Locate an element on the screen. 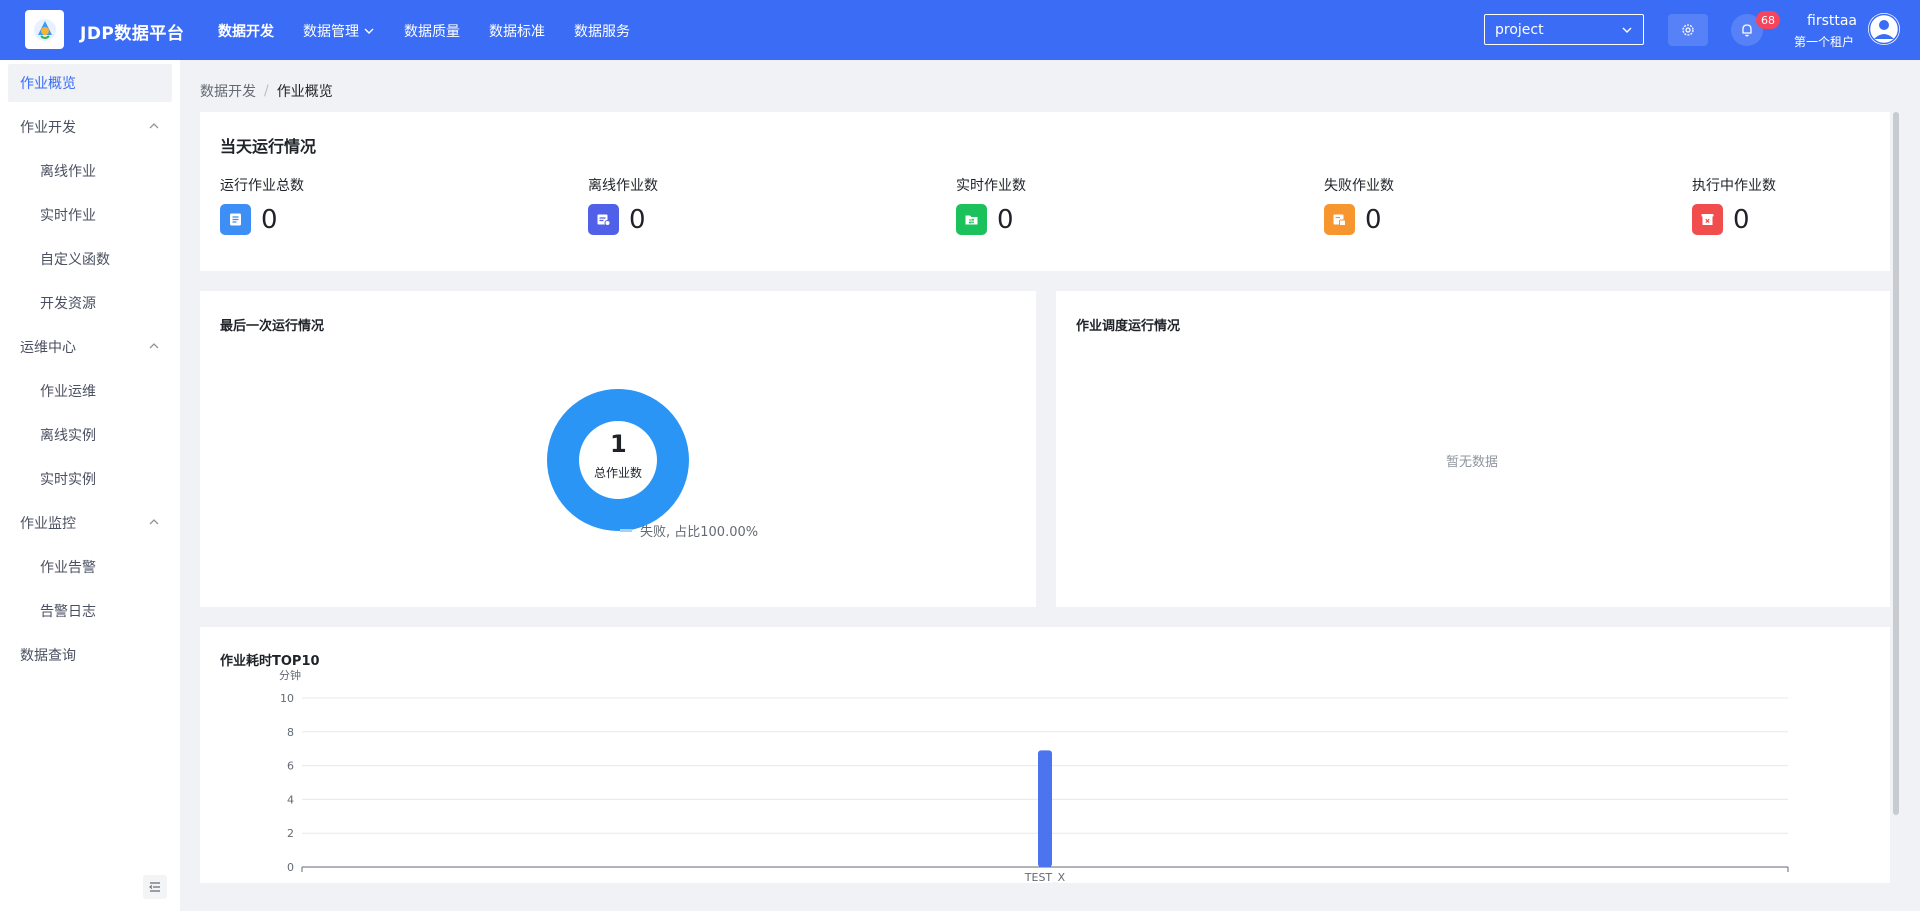  y-tick-label: 8 is located at coordinates (290, 732).